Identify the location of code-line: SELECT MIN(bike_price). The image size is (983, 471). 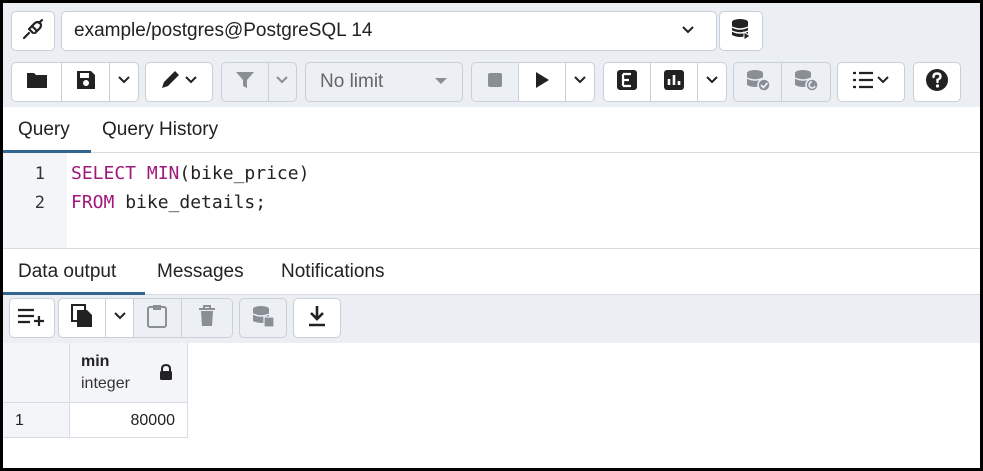
(190, 173).